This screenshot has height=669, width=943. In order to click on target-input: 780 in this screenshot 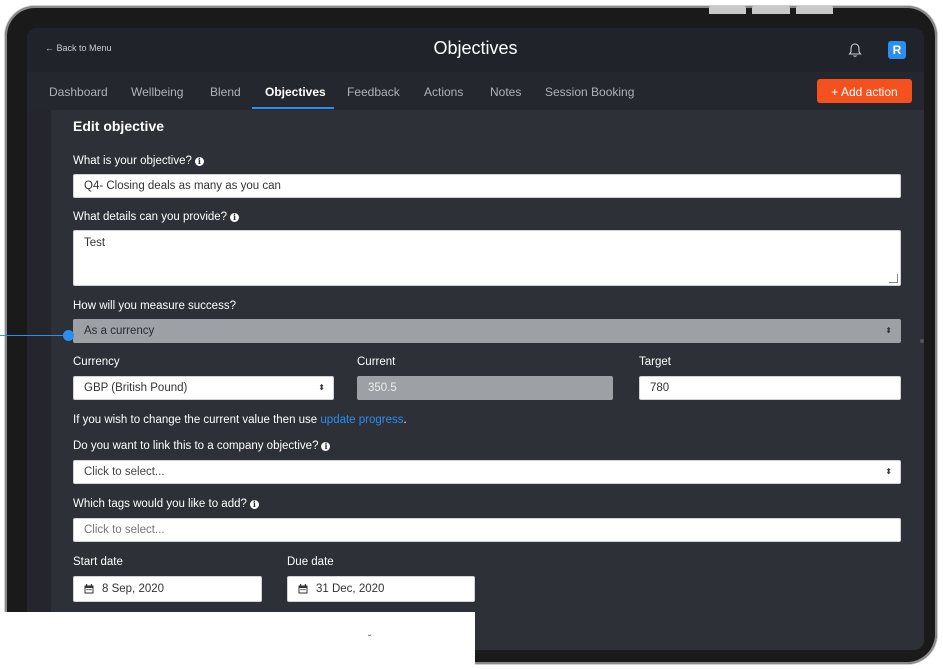, I will do `click(770, 388)`.